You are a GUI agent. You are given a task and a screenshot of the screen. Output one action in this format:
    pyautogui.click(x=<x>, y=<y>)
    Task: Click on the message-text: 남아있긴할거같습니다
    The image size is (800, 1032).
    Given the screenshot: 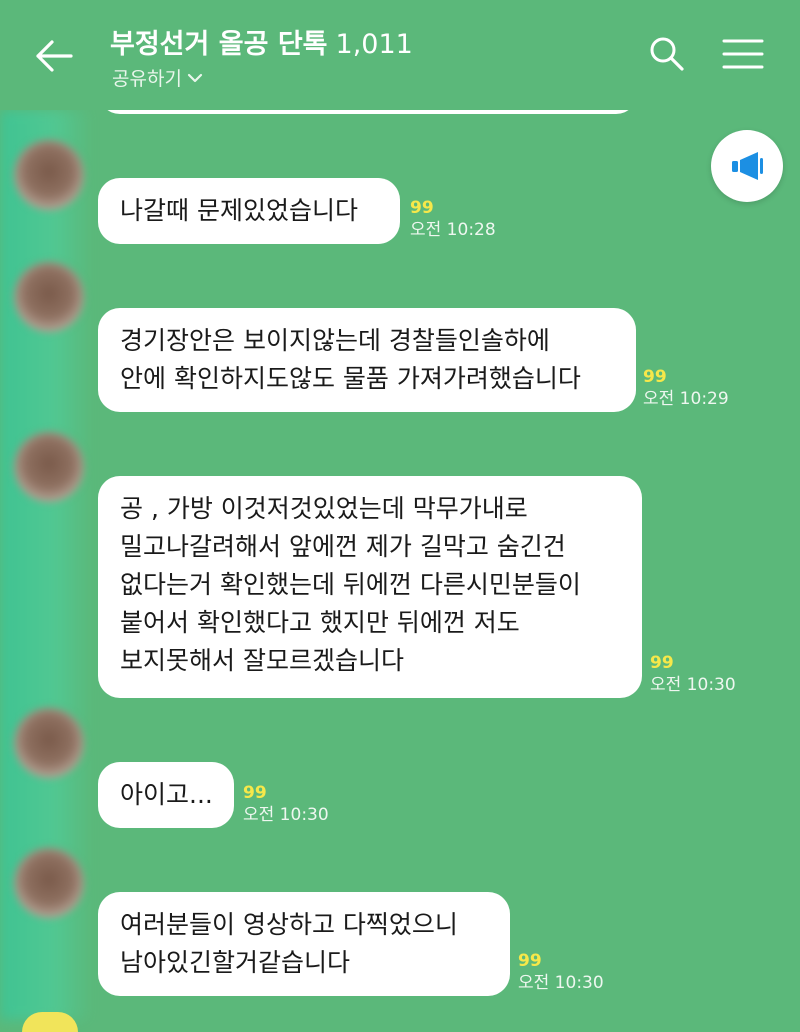 What is the action you would take?
    pyautogui.click(x=235, y=962)
    